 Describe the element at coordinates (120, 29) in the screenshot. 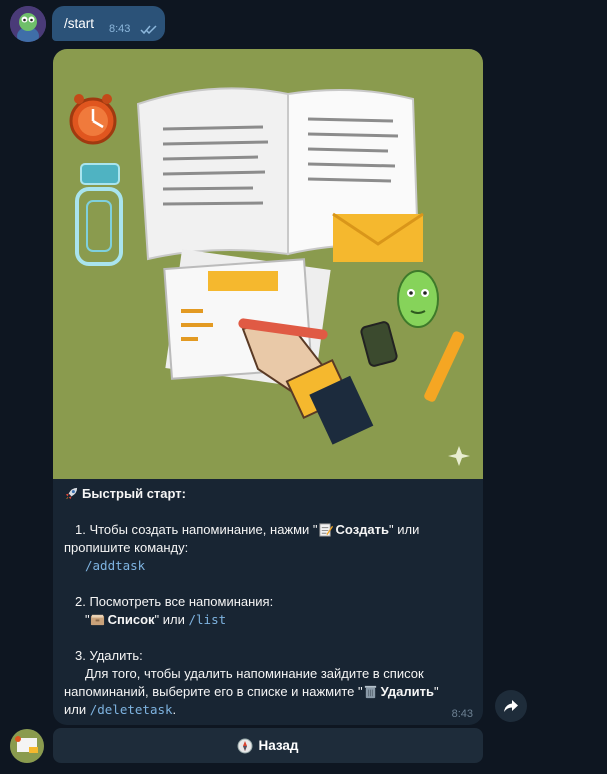

I see `outgoing-message-time: 8:43` at that location.